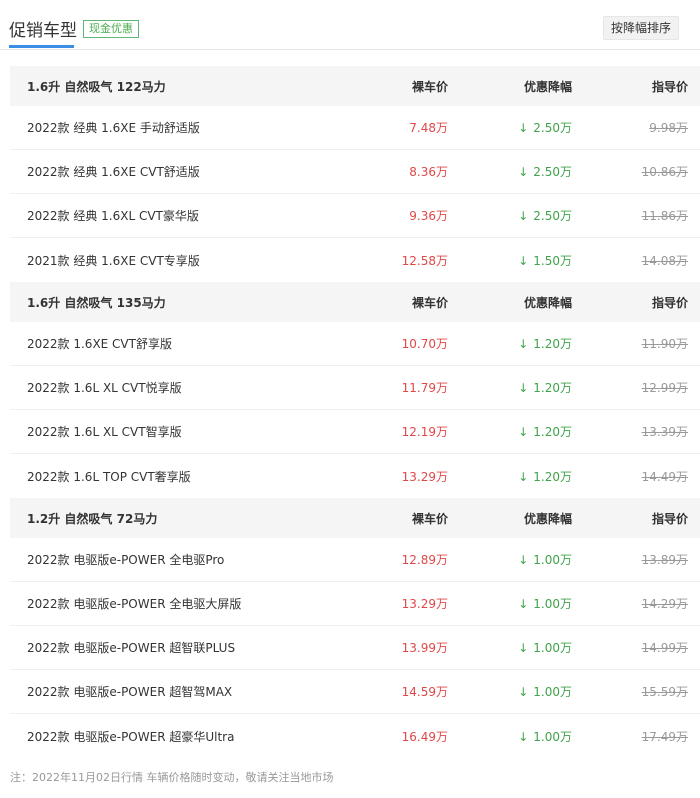  What do you see at coordinates (170, 559) in the screenshot?
I see `model-name: 2022款 电驱版e-POWER 全电驱Pro` at bounding box center [170, 559].